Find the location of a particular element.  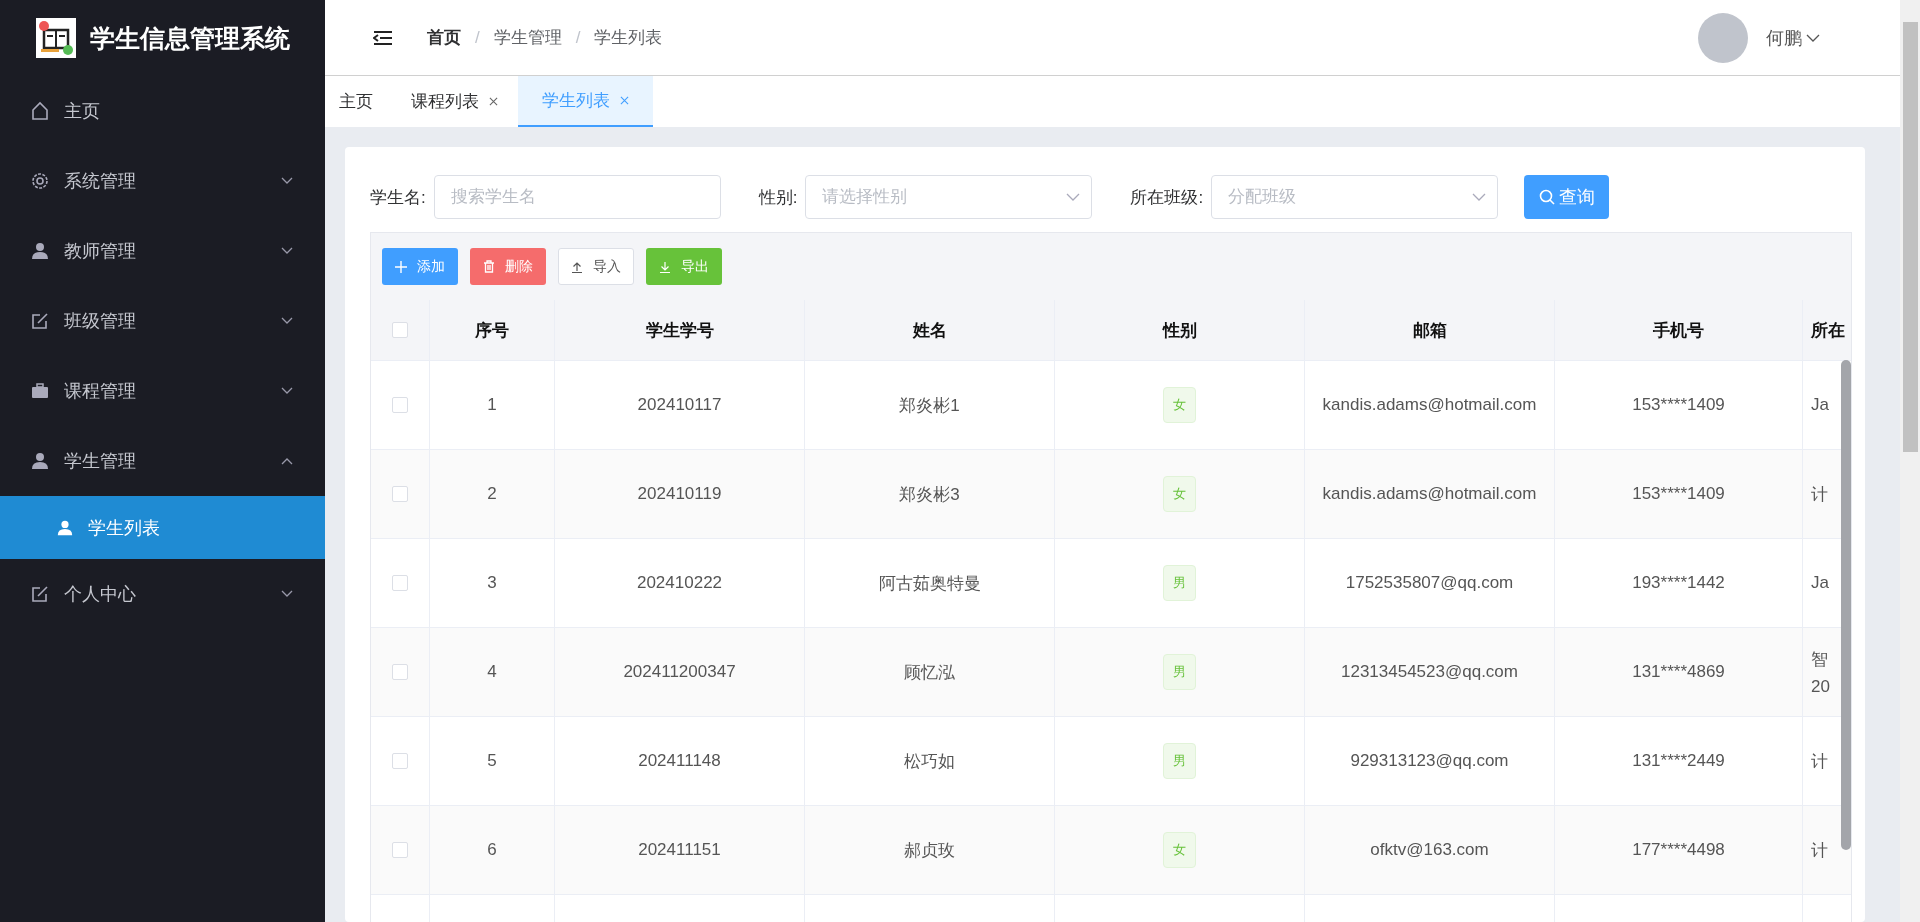

table-cell: 202410119 is located at coordinates (679, 494).